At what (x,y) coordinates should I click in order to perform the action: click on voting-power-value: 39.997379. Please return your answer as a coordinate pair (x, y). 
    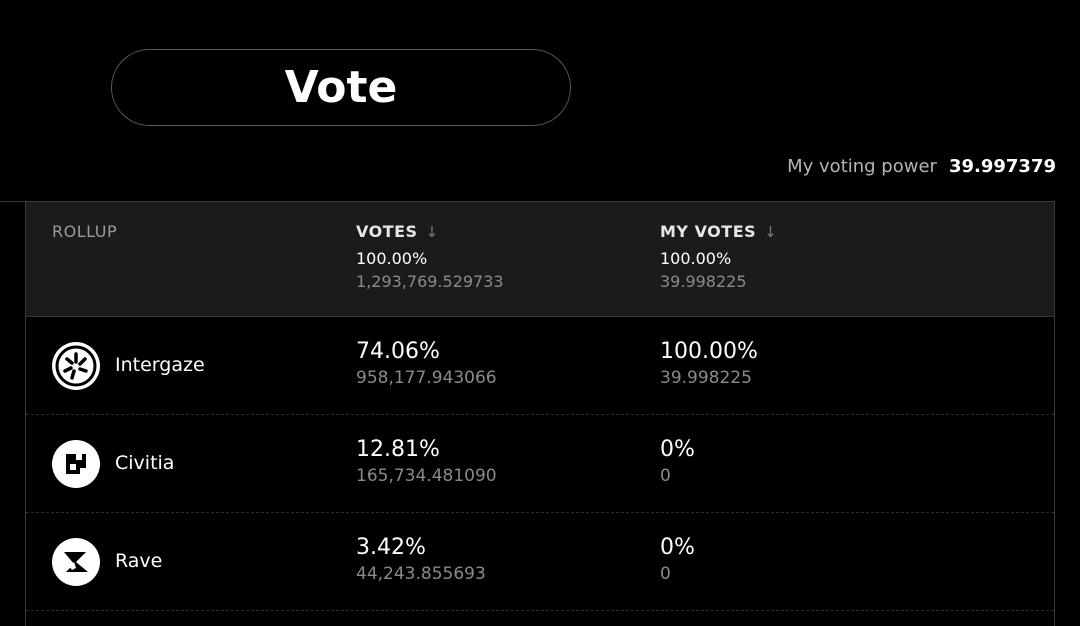
    Looking at the image, I should click on (1002, 166).